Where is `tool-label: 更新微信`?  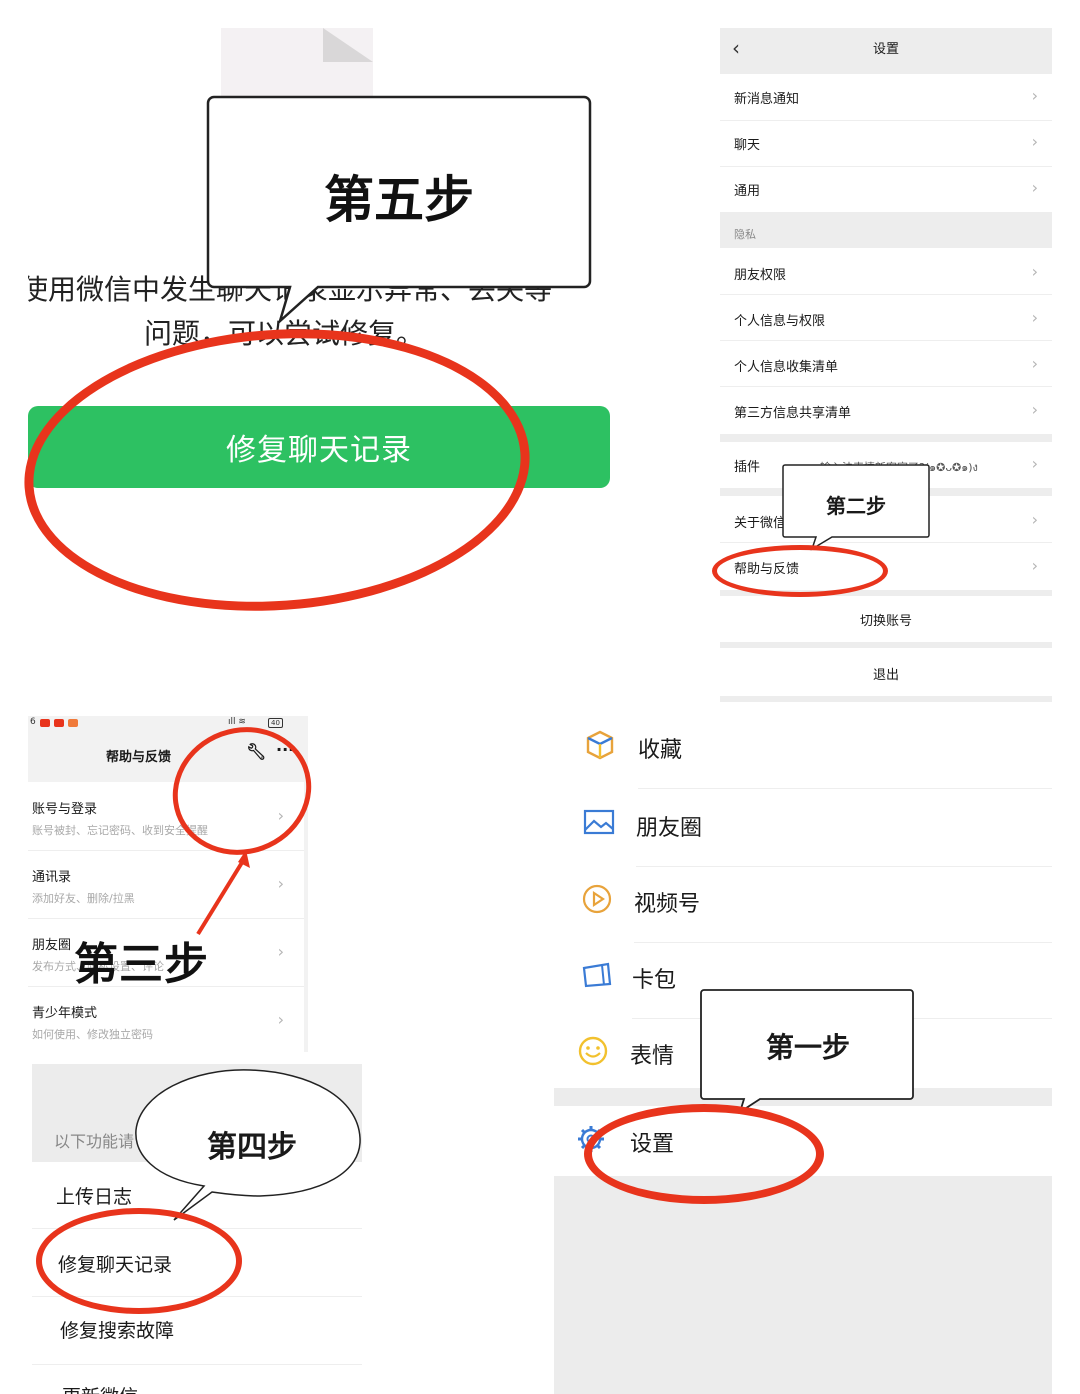 tool-label: 更新微信 is located at coordinates (100, 1388).